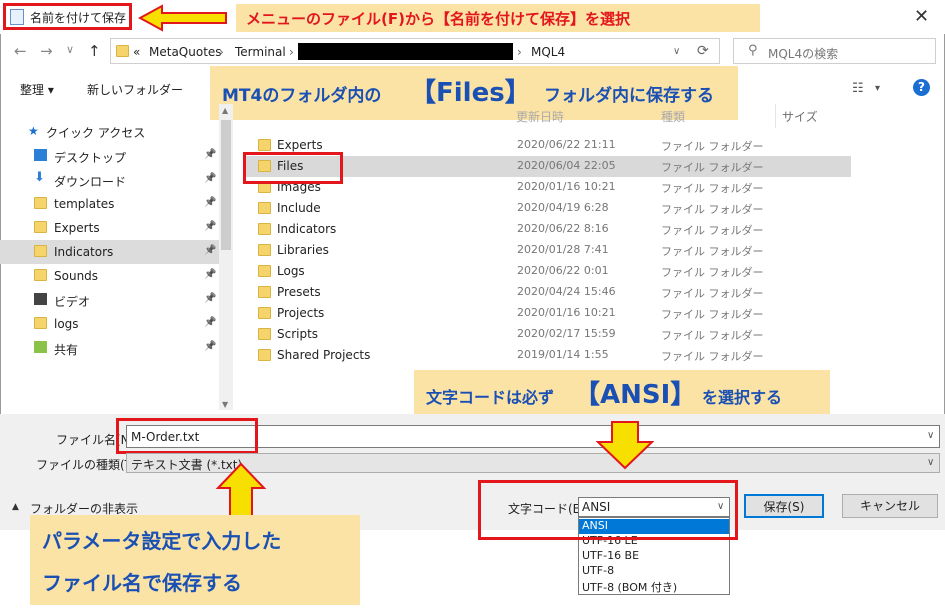 Image resolution: width=945 pixels, height=612 pixels. What do you see at coordinates (800, 116) in the screenshot?
I see `column-size: サイズ` at bounding box center [800, 116].